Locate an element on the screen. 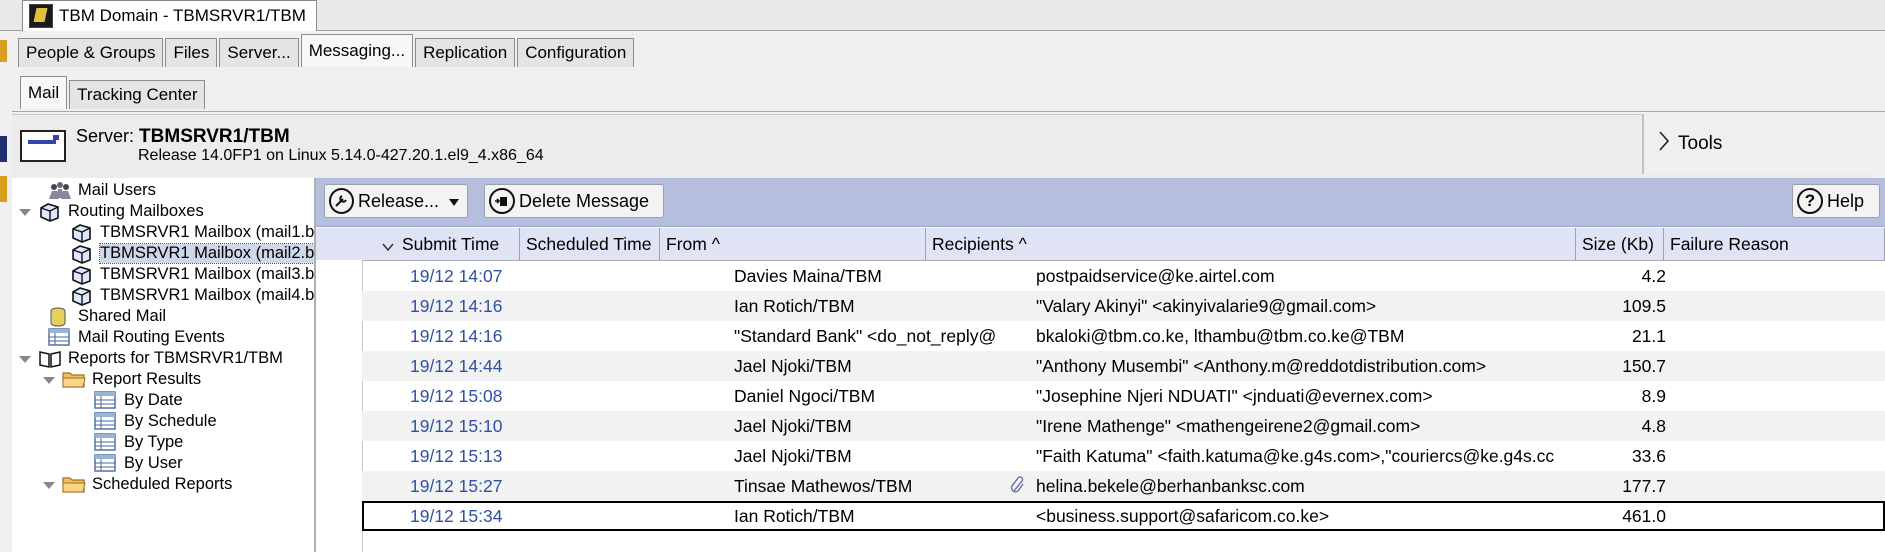 The image size is (1885, 552). nav-item: Scheduled Reports is located at coordinates (137, 484).